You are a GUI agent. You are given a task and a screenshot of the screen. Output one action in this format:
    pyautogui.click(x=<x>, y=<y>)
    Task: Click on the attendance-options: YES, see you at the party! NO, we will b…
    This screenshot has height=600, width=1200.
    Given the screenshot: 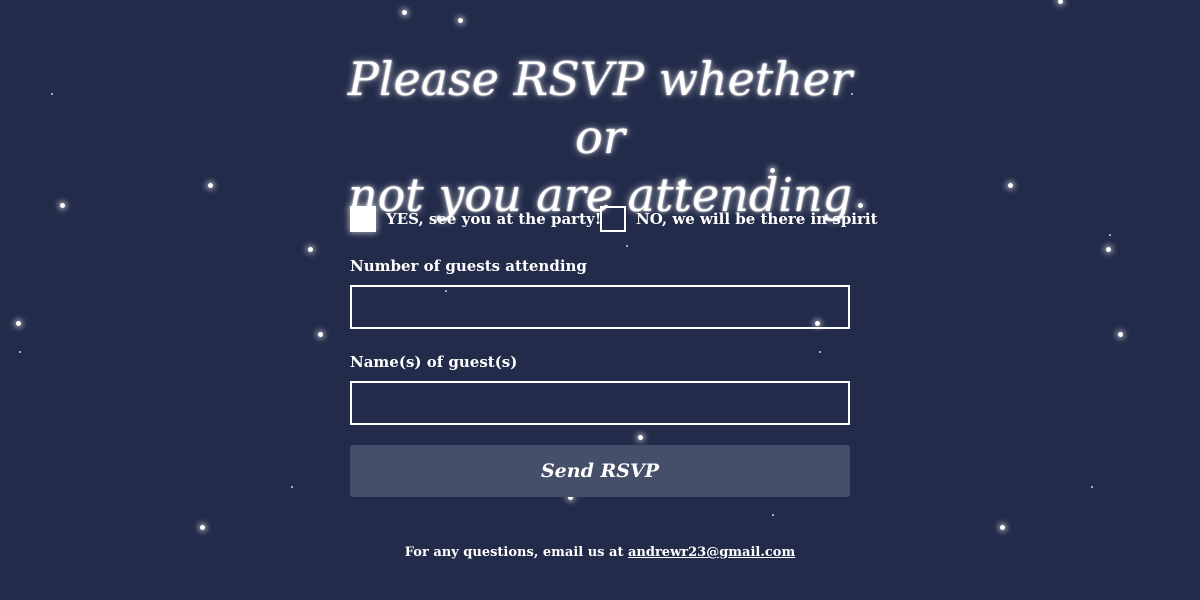 What is the action you would take?
    pyautogui.click(x=614, y=220)
    